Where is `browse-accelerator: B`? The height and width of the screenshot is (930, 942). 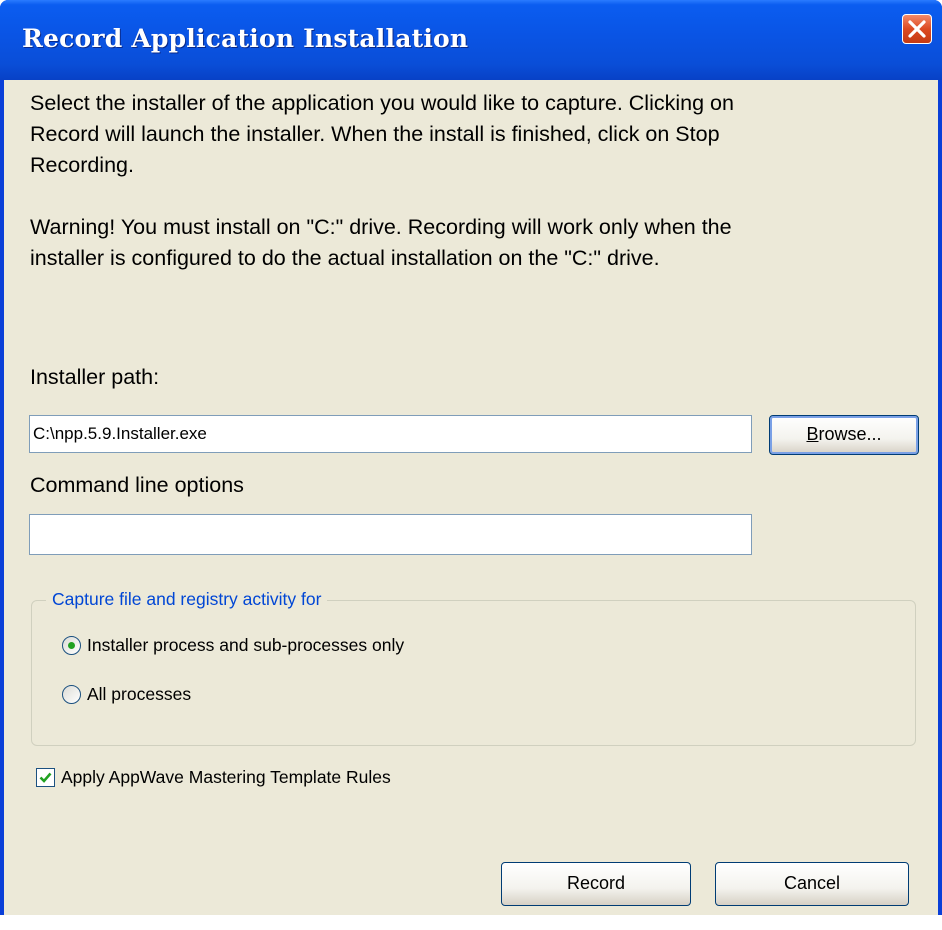
browse-accelerator: B is located at coordinates (812, 434).